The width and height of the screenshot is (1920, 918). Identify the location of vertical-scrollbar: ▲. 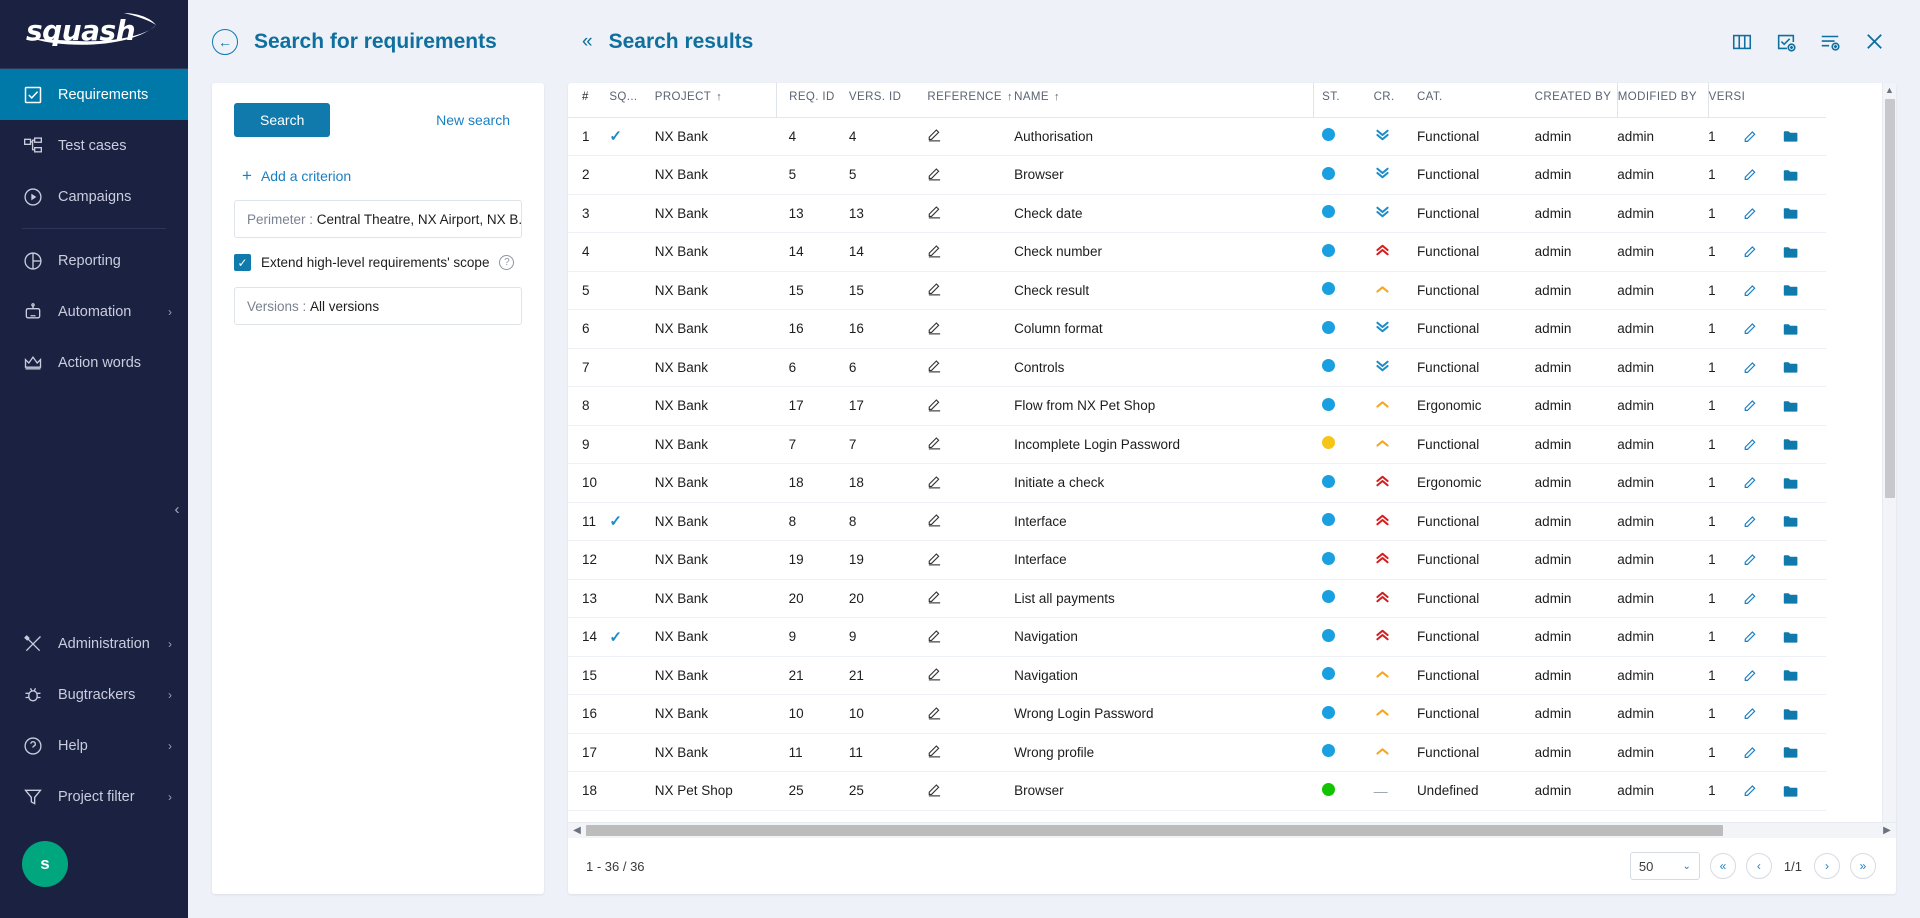
(1889, 452).